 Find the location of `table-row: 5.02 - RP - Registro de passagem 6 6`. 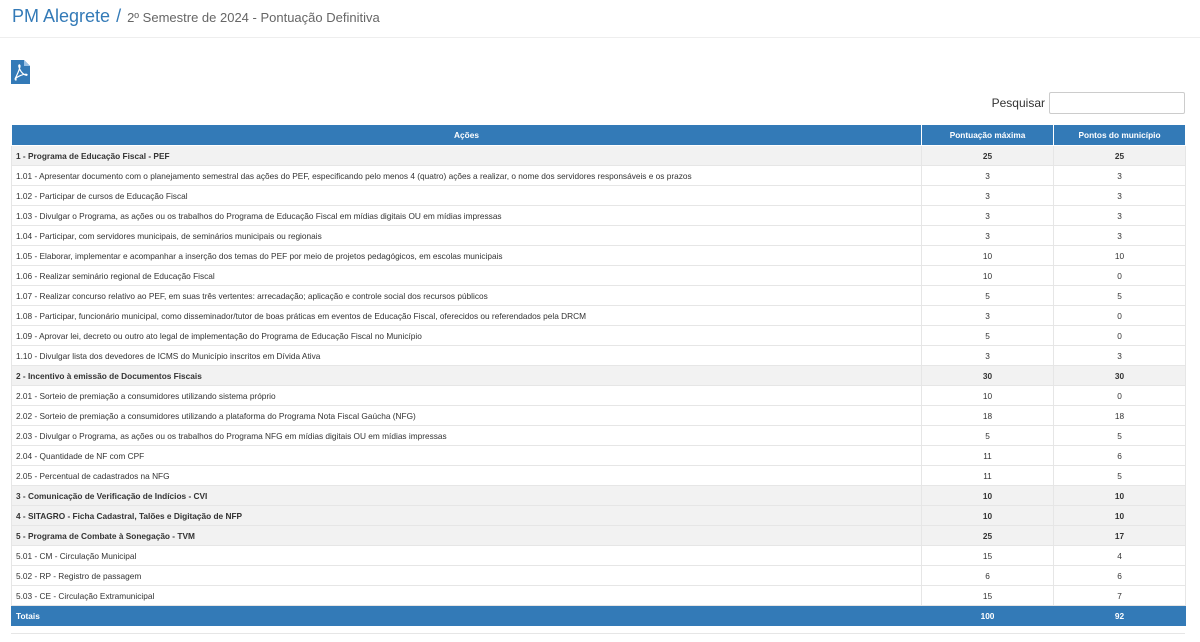

table-row: 5.02 - RP - Registro de passagem 6 6 is located at coordinates (598, 575).